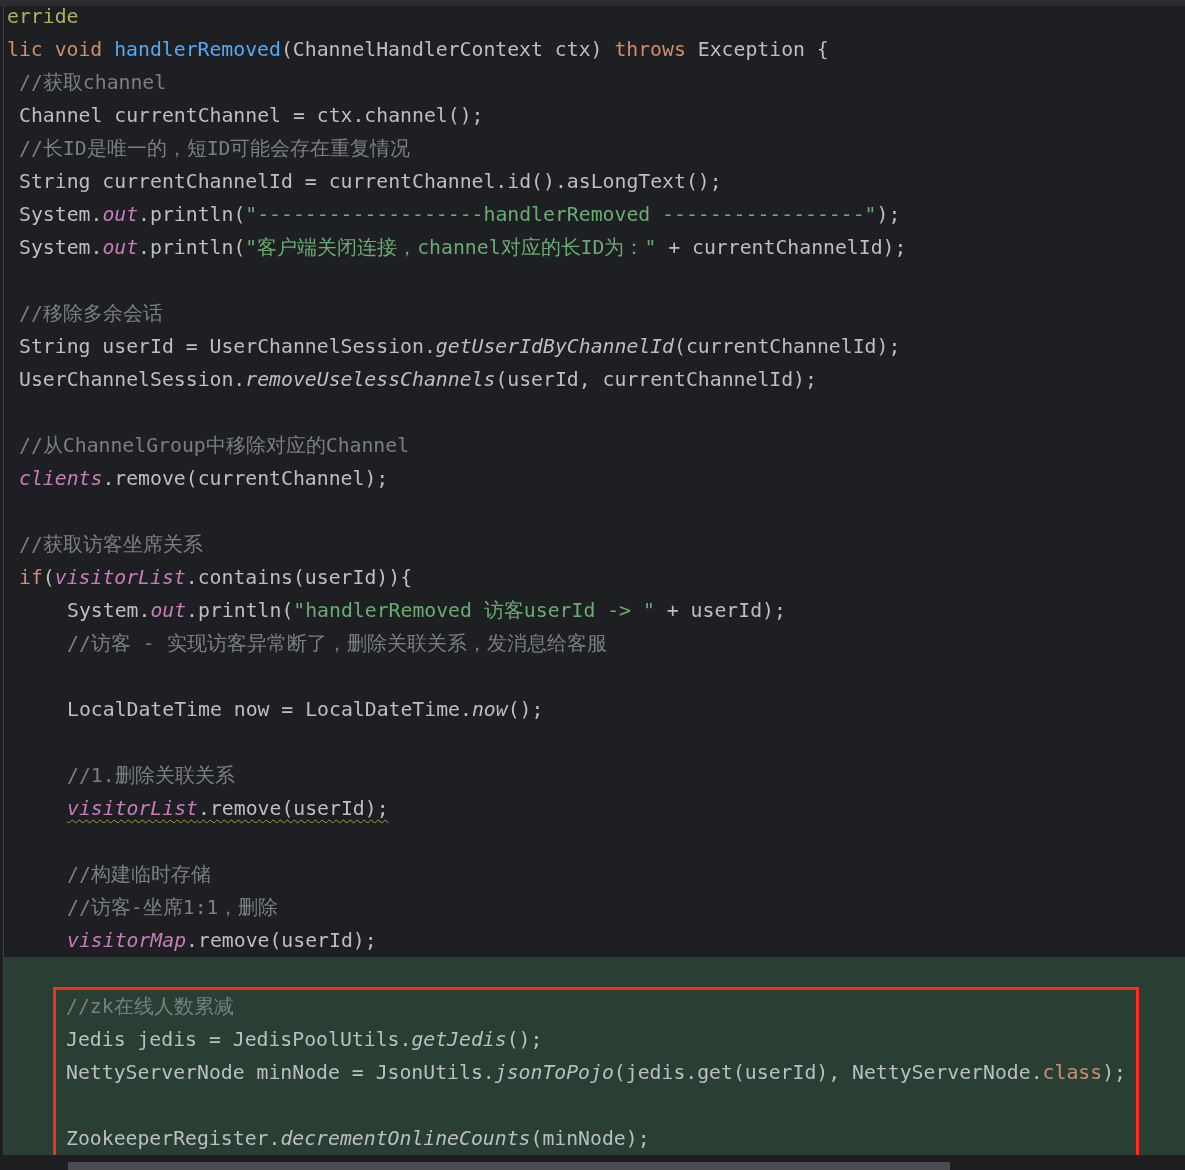  I want to click on code-line: //获取访客坐席关系, so click(111, 544).